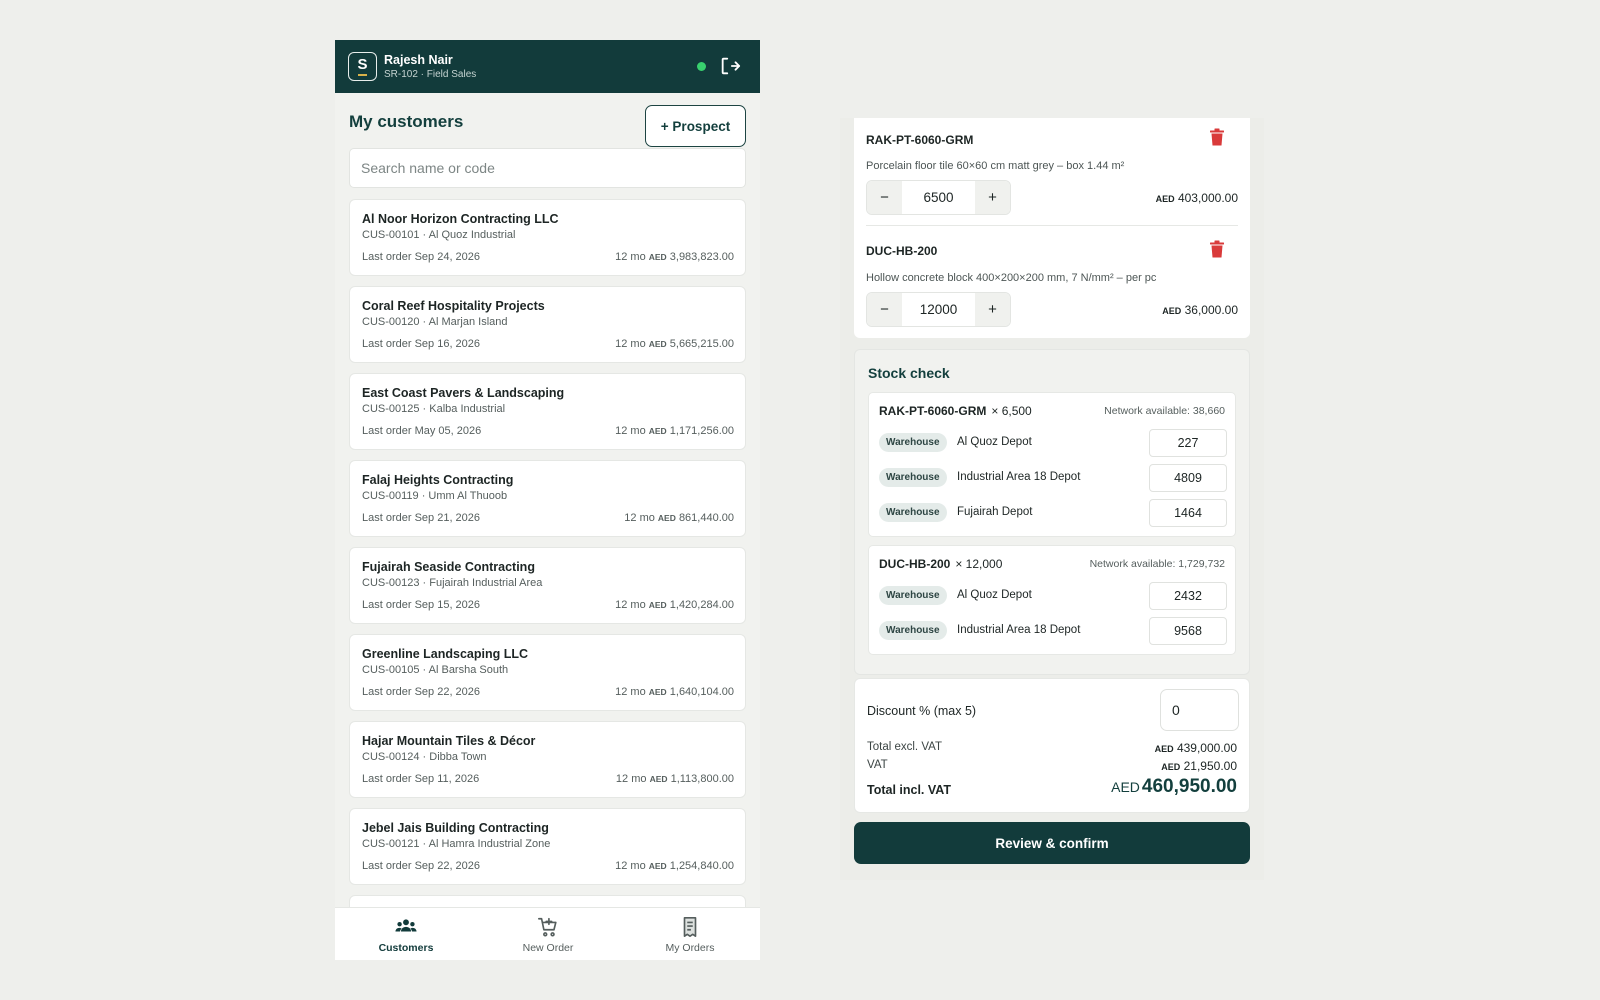  What do you see at coordinates (435, 670) in the screenshot?
I see `customer-code-area: CUS-00105 · Al Barsha South` at bounding box center [435, 670].